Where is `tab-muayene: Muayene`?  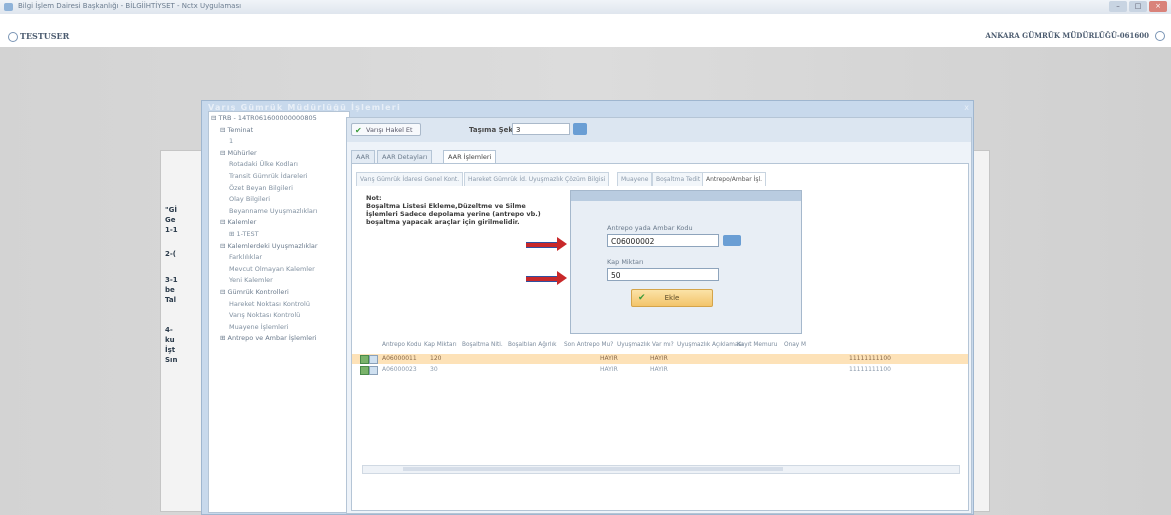 tab-muayene: Muayene is located at coordinates (635, 179).